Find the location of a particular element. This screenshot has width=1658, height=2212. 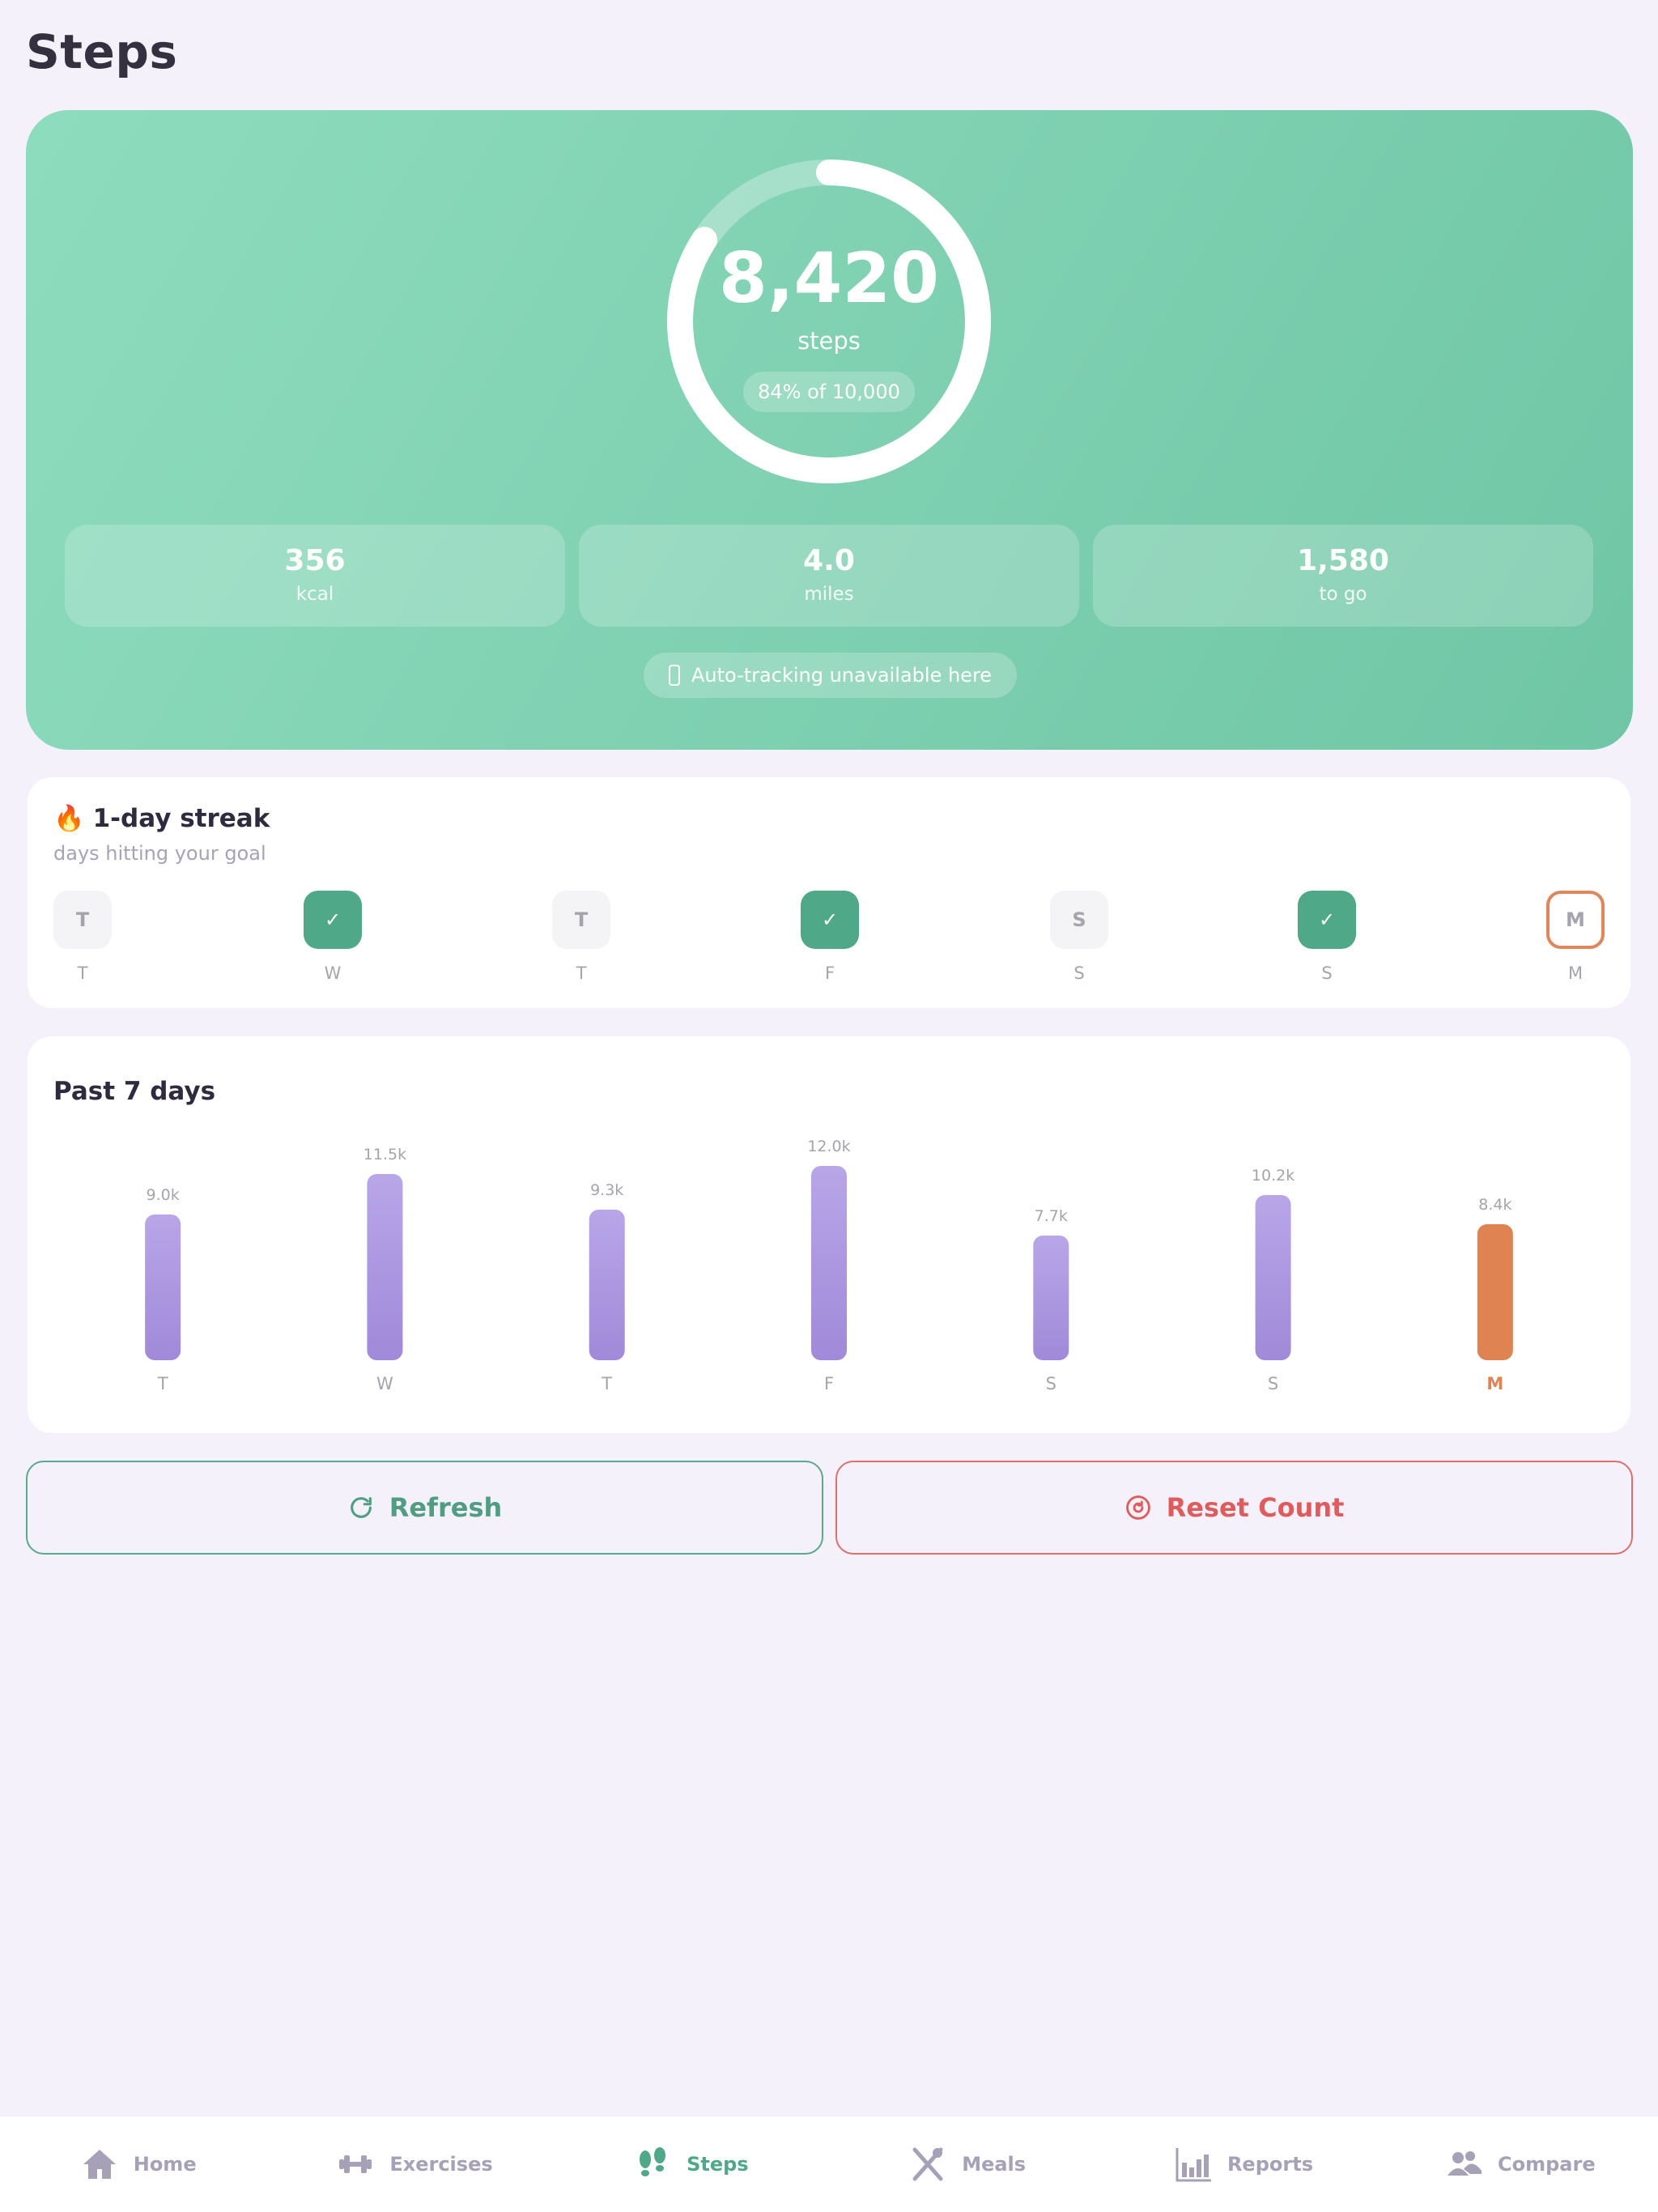

chart-value-label: 12.0k is located at coordinates (828, 1146).